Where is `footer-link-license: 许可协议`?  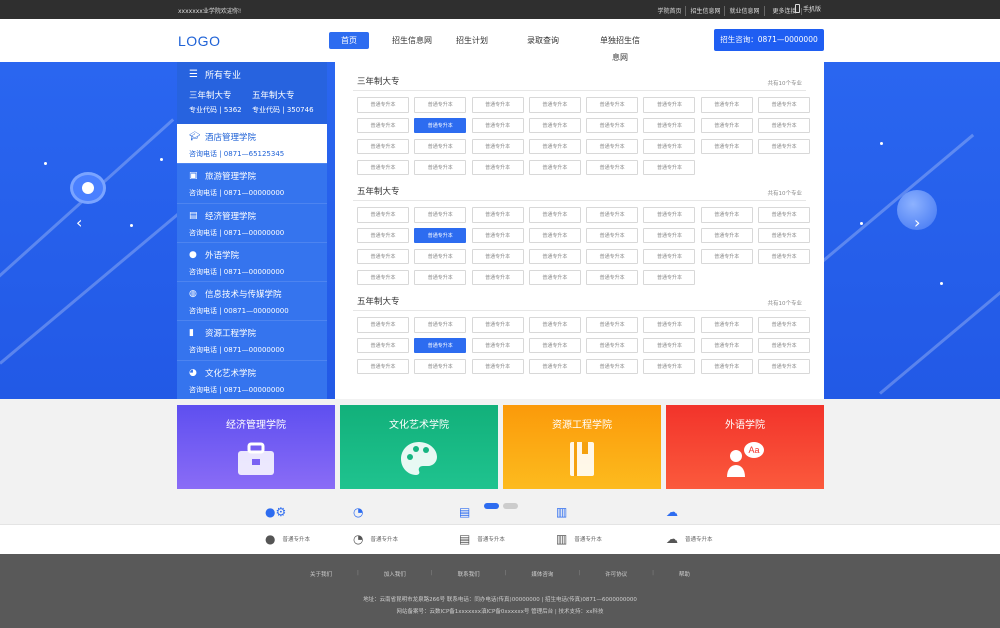 footer-link-license: 许可协议 is located at coordinates (616, 574).